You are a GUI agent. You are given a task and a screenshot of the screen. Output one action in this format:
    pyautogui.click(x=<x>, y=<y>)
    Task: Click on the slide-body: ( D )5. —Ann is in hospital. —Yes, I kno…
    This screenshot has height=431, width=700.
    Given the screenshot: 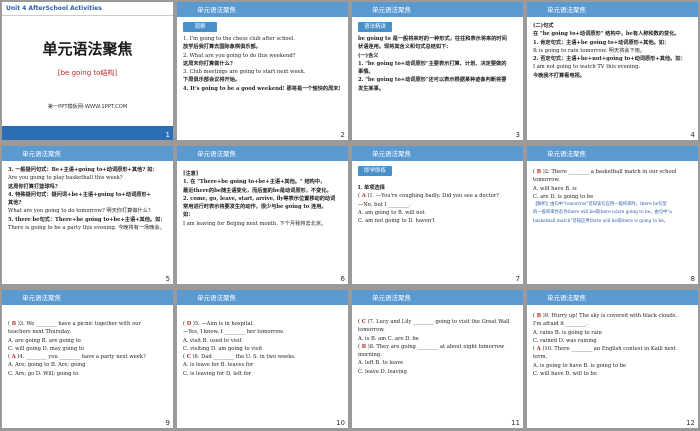 What is the action you would take?
    pyautogui.click(x=263, y=349)
    